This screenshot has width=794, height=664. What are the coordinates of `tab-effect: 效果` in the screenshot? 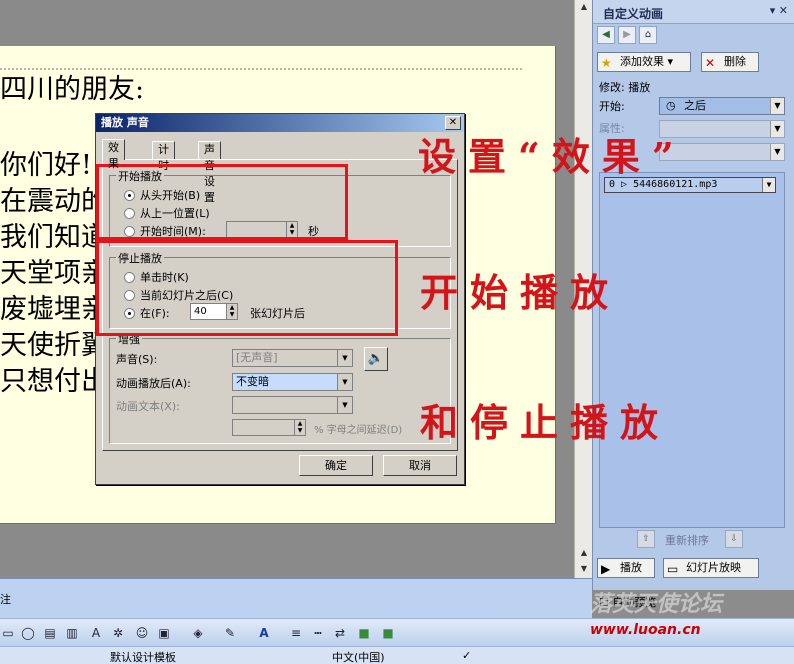 It's located at (113, 154).